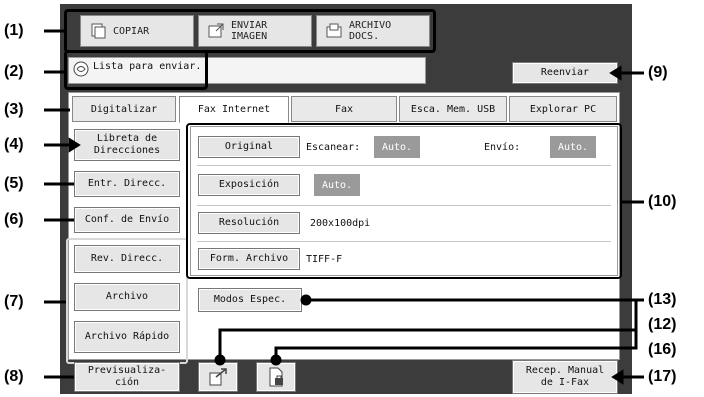 Image resolution: width=704 pixels, height=397 pixels. Describe the element at coordinates (14, 301) in the screenshot. I see `callout-7: (7)` at that location.